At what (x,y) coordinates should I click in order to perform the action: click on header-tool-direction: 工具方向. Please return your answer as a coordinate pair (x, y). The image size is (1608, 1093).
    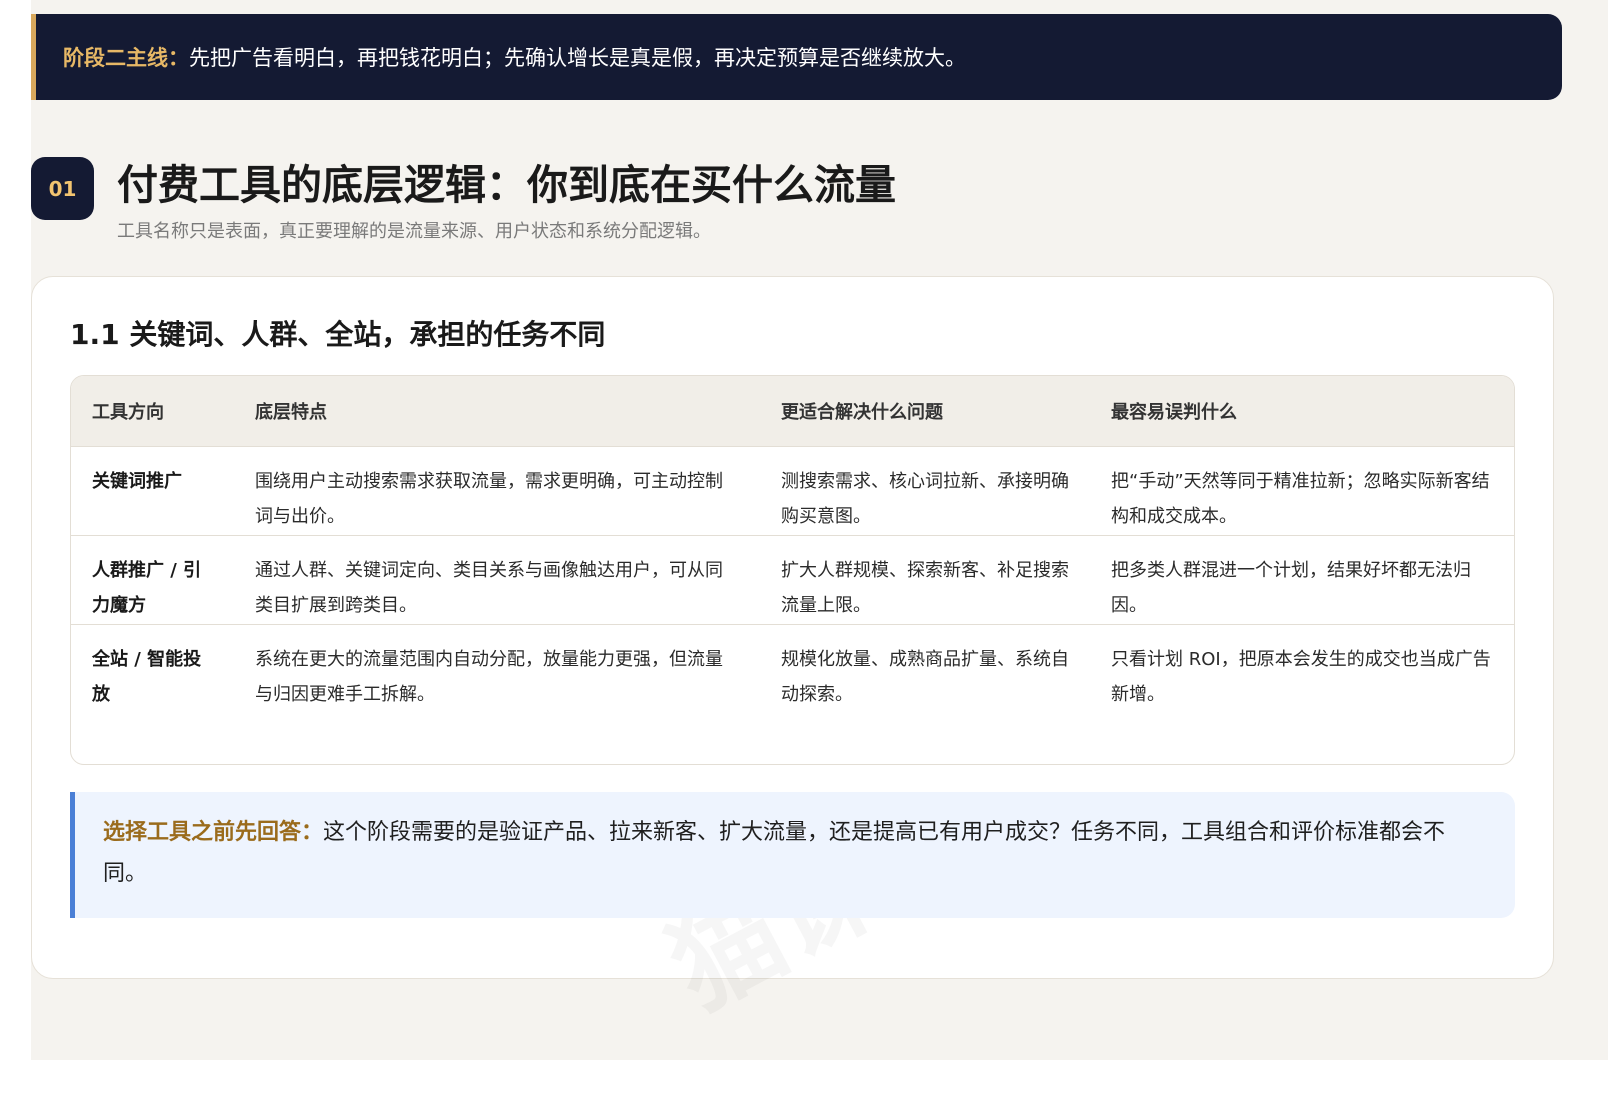
    Looking at the image, I should click on (152, 411).